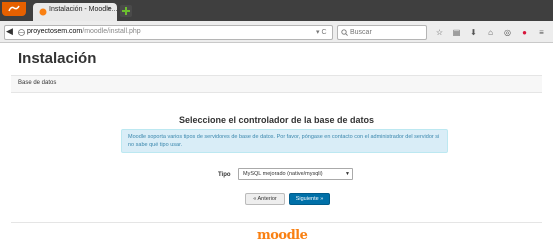 The image size is (553, 240). Describe the element at coordinates (507, 32) in the screenshot. I see `sync-icon: ◎` at that location.